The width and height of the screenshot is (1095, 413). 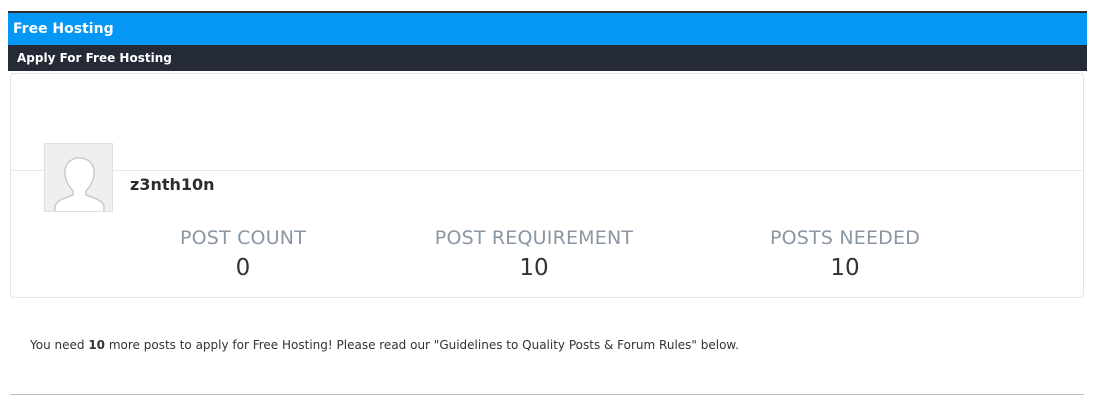 What do you see at coordinates (243, 268) in the screenshot?
I see `stat-value: 0` at bounding box center [243, 268].